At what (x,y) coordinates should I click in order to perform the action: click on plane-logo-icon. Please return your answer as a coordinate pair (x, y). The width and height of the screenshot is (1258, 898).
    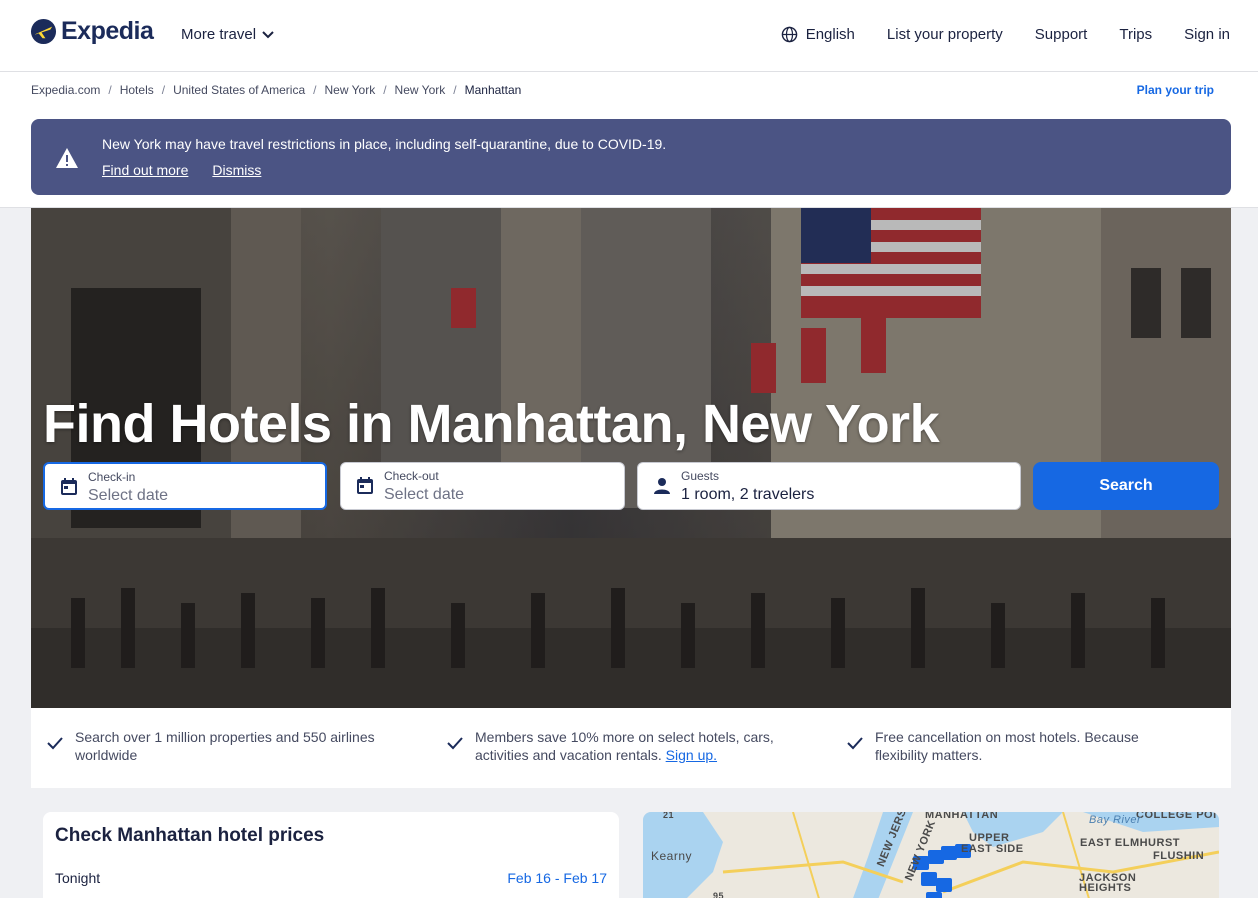
    Looking at the image, I should click on (43, 31).